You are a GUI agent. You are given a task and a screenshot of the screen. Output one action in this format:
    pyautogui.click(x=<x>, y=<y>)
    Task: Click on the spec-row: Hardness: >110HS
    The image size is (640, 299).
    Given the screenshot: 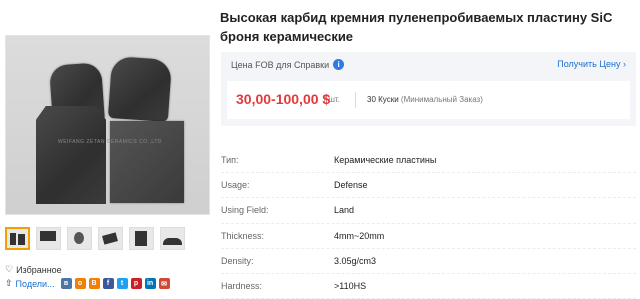 What is the action you would take?
    pyautogui.click(x=428, y=286)
    